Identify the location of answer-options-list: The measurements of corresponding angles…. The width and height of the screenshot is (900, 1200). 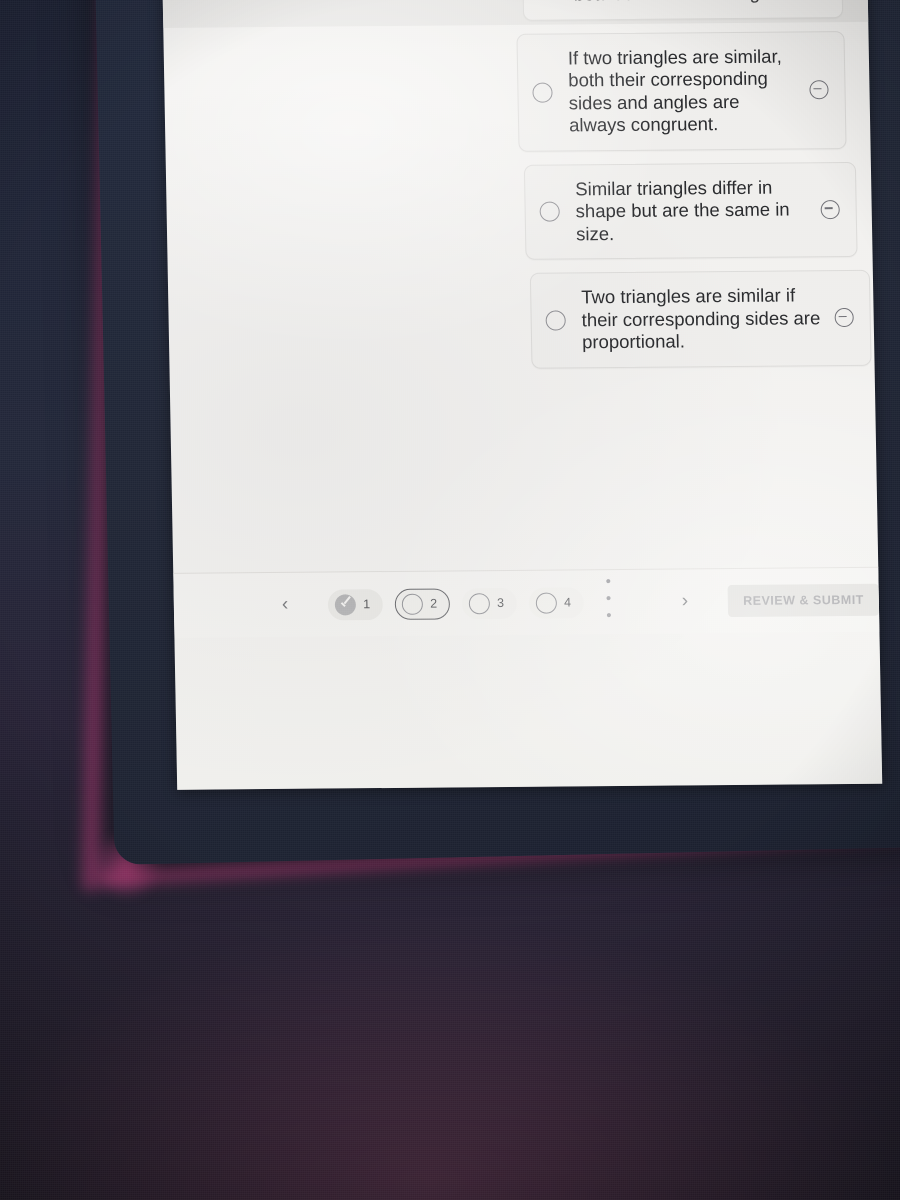
(693, 190).